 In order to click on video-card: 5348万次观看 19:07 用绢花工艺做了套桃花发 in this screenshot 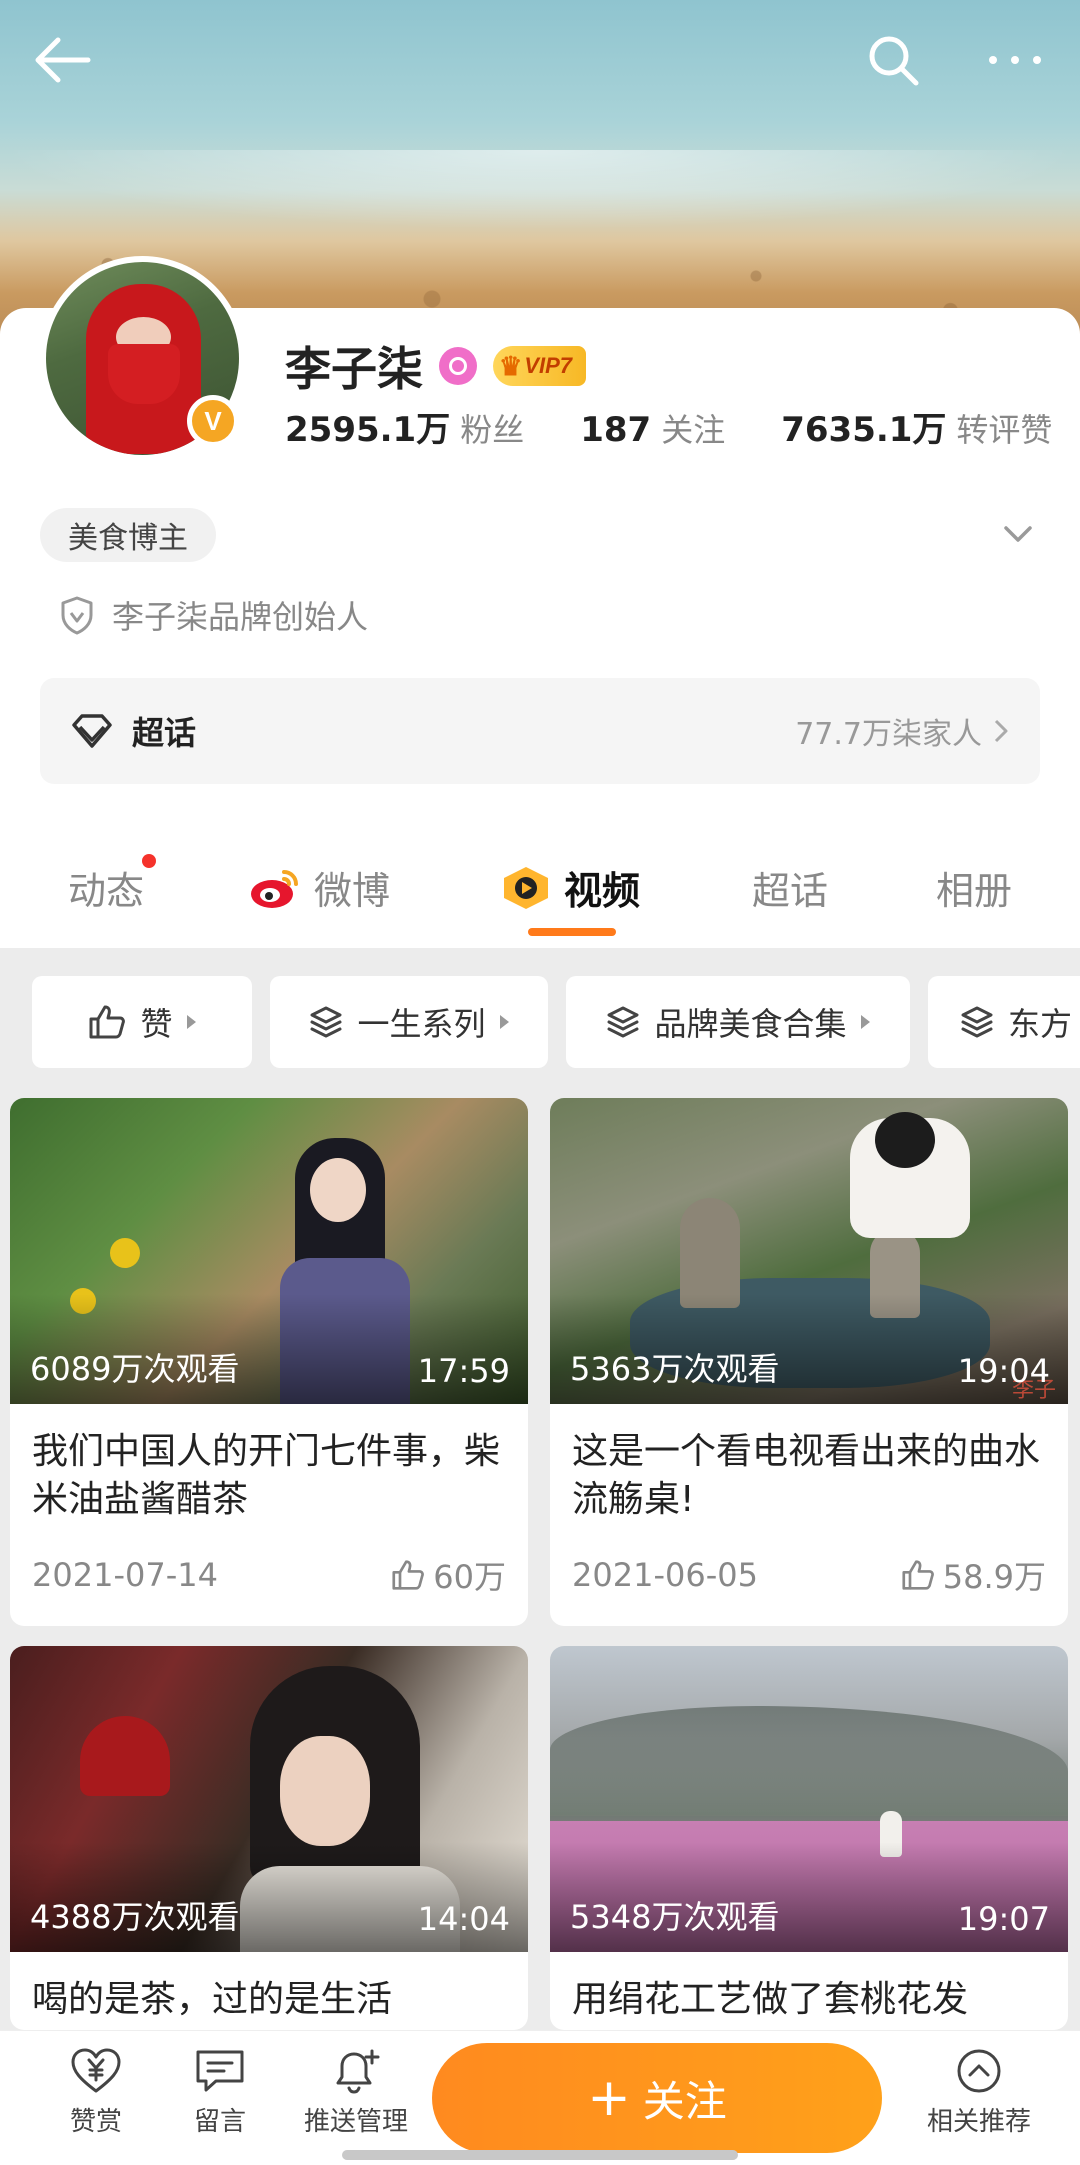, I will do `click(809, 1838)`.